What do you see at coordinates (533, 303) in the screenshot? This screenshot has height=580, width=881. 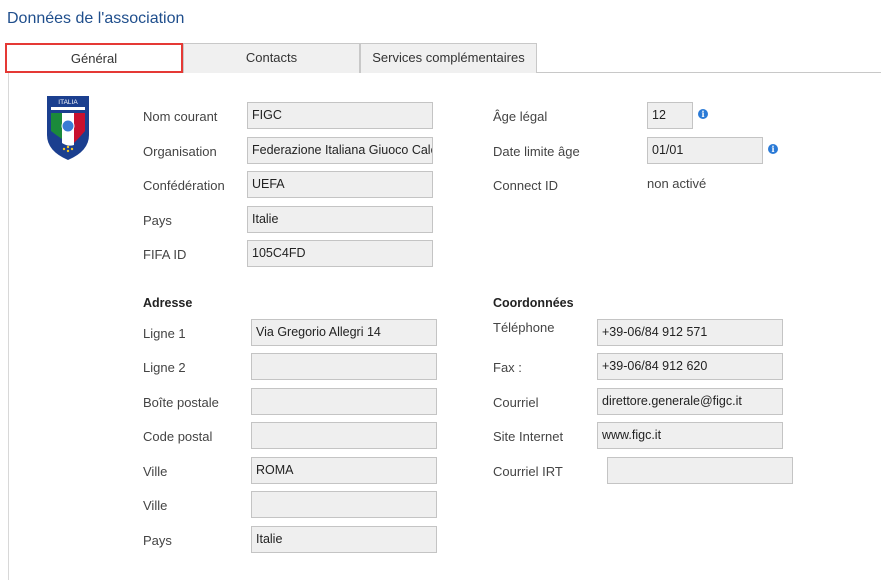 I see `coordonnees-heading: Coordonnées` at bounding box center [533, 303].